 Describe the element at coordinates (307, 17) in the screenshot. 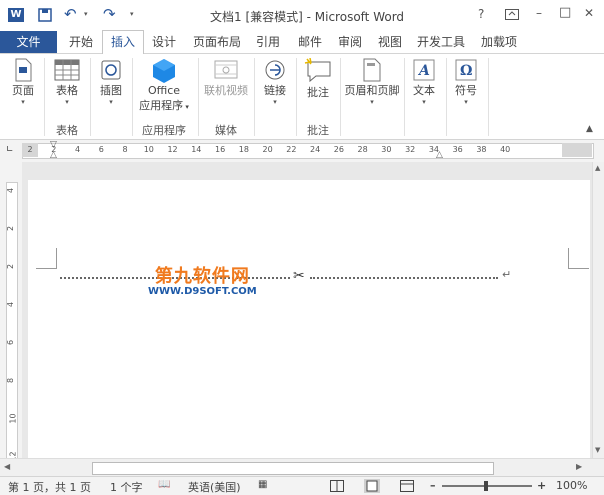

I see `window-title: 文档1 [兼容模式] - Microsoft Word` at that location.